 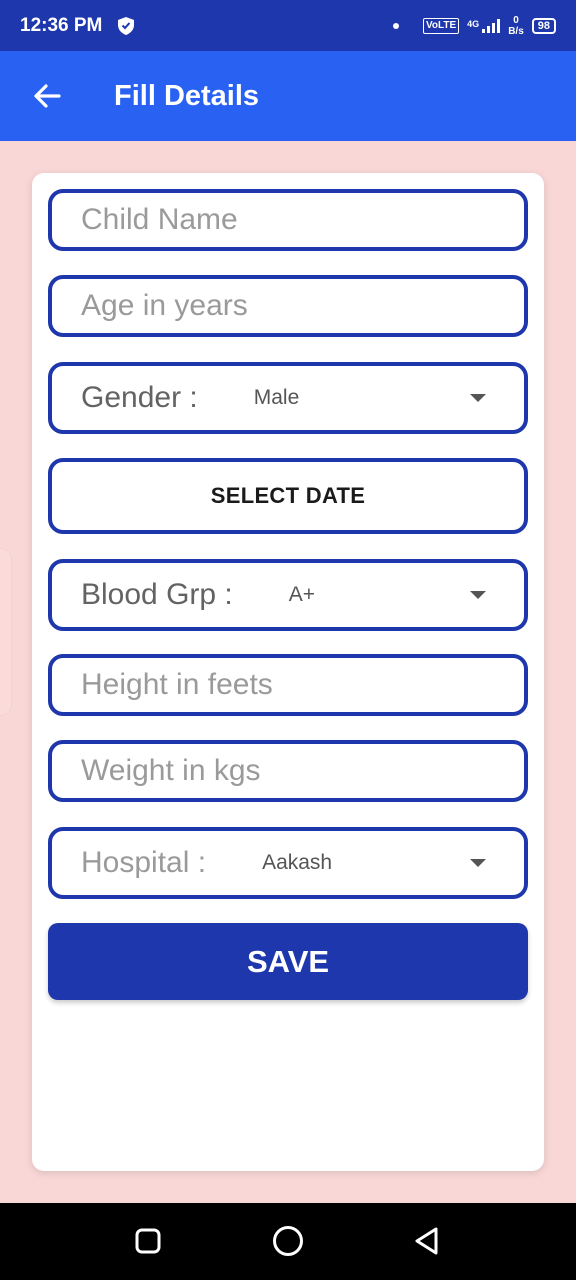 I want to click on blood-group-dropdown: Blood Grp : A+, so click(x=288, y=595).